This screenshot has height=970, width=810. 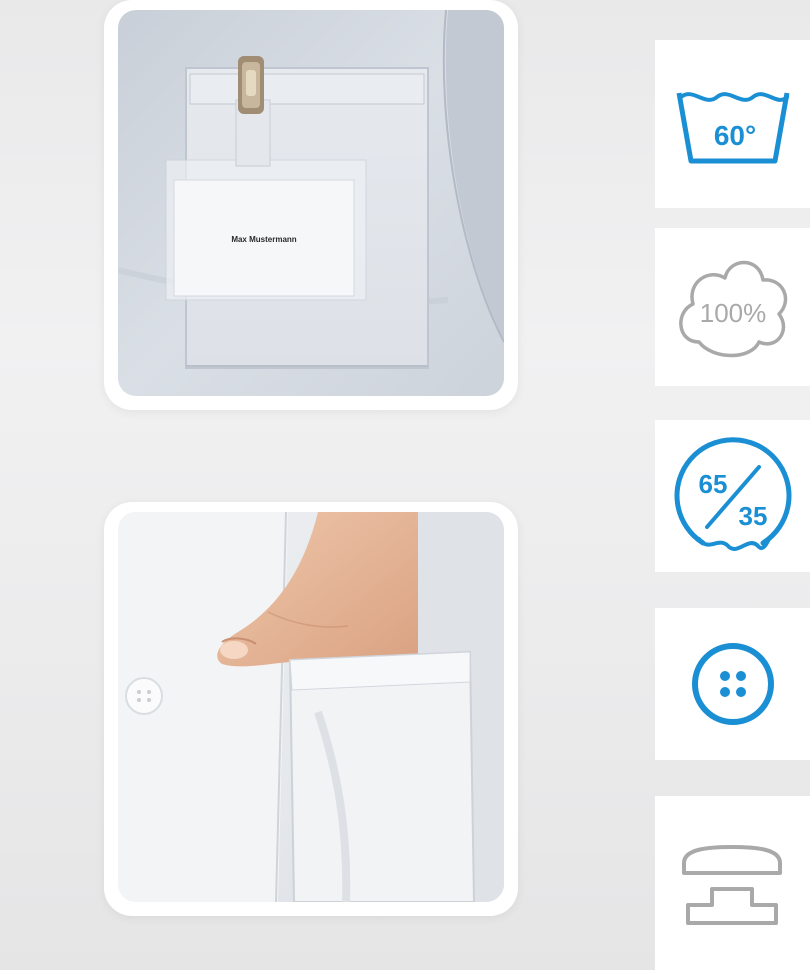 I want to click on wash-temperature-text: 60°, so click(x=734, y=135).